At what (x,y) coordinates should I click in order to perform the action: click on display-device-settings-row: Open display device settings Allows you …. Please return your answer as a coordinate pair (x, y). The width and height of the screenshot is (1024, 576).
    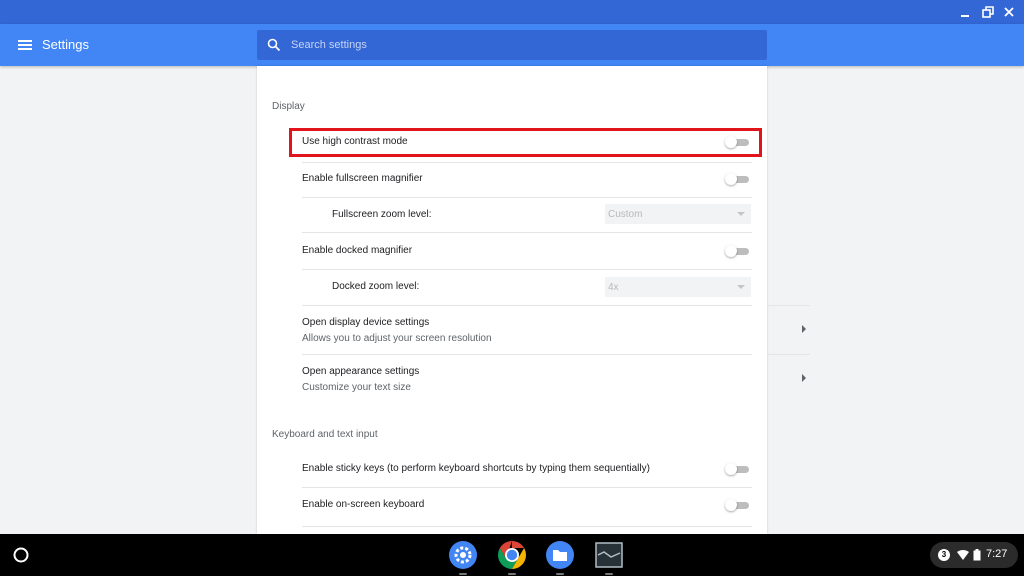
    Looking at the image, I should click on (527, 330).